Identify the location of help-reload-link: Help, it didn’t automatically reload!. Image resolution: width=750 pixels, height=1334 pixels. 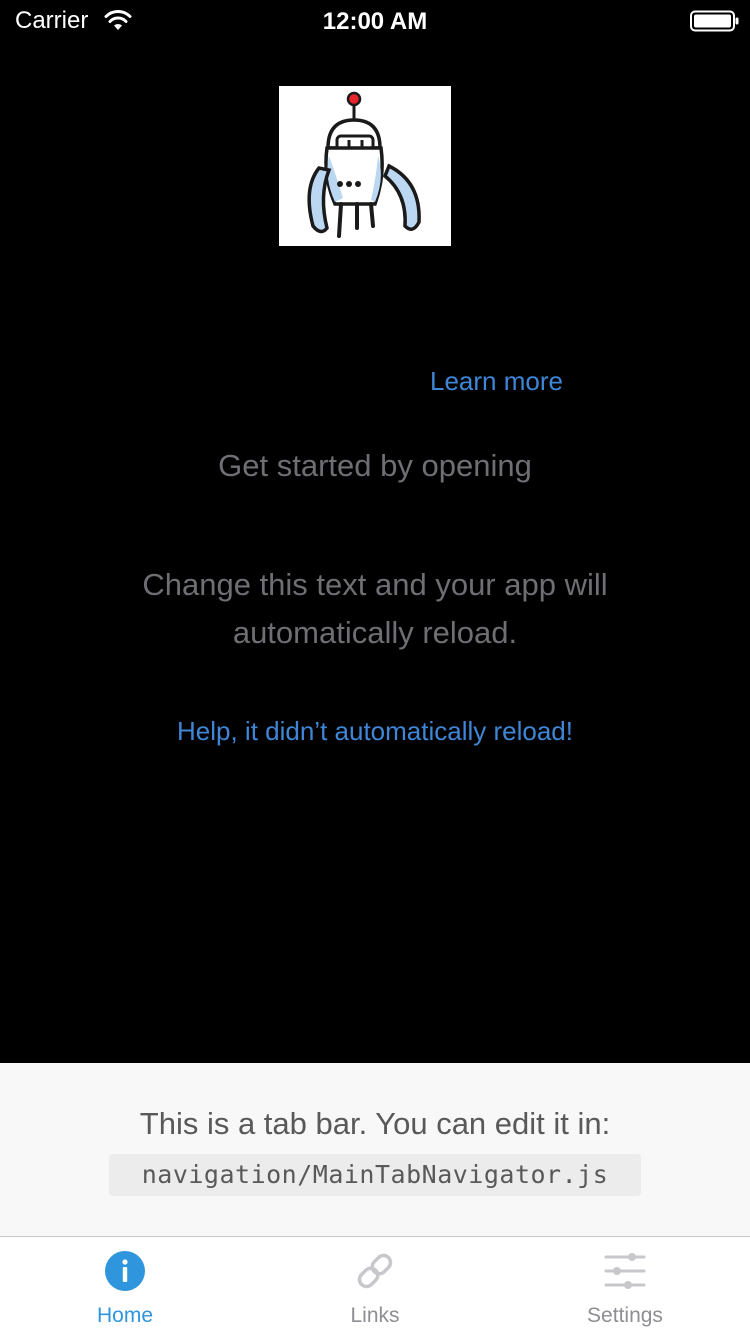
(375, 731).